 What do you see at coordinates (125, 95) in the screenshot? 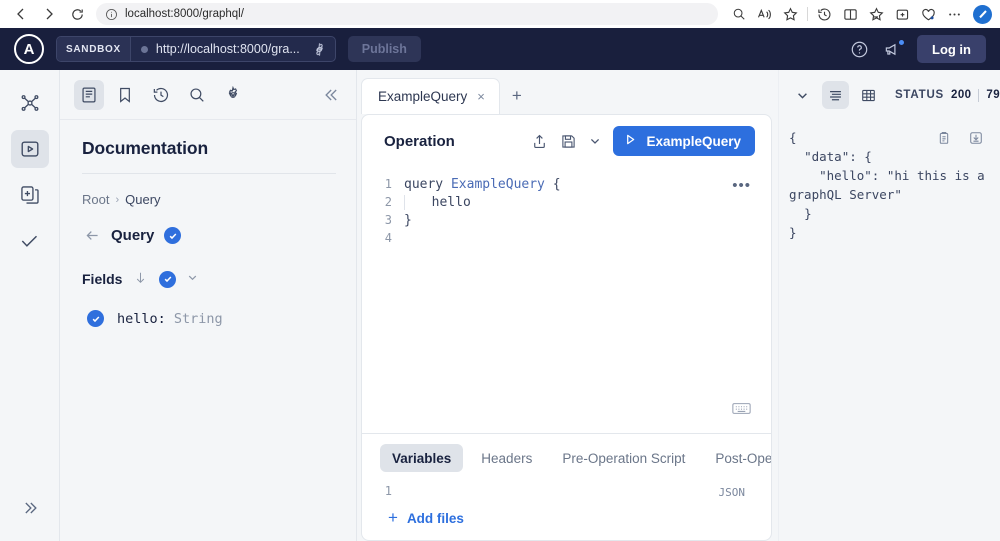
I see `bookmark-icon` at bounding box center [125, 95].